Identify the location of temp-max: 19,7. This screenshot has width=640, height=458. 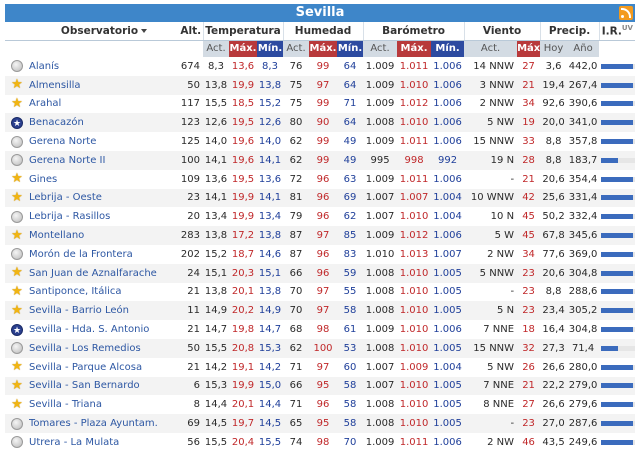
(243, 423).